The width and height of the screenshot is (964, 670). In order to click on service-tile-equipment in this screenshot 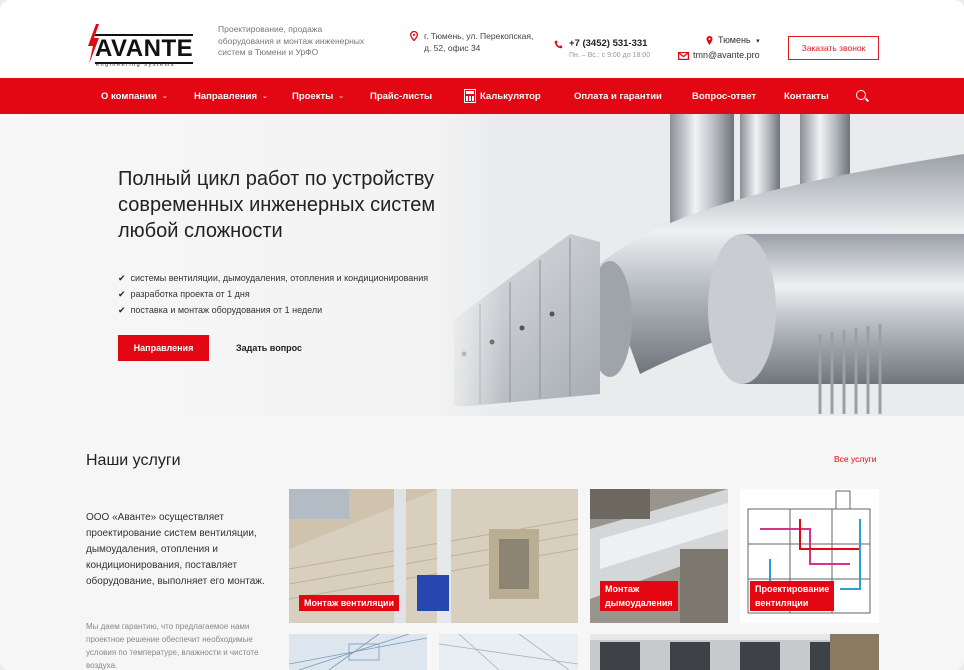, I will do `click(734, 652)`.